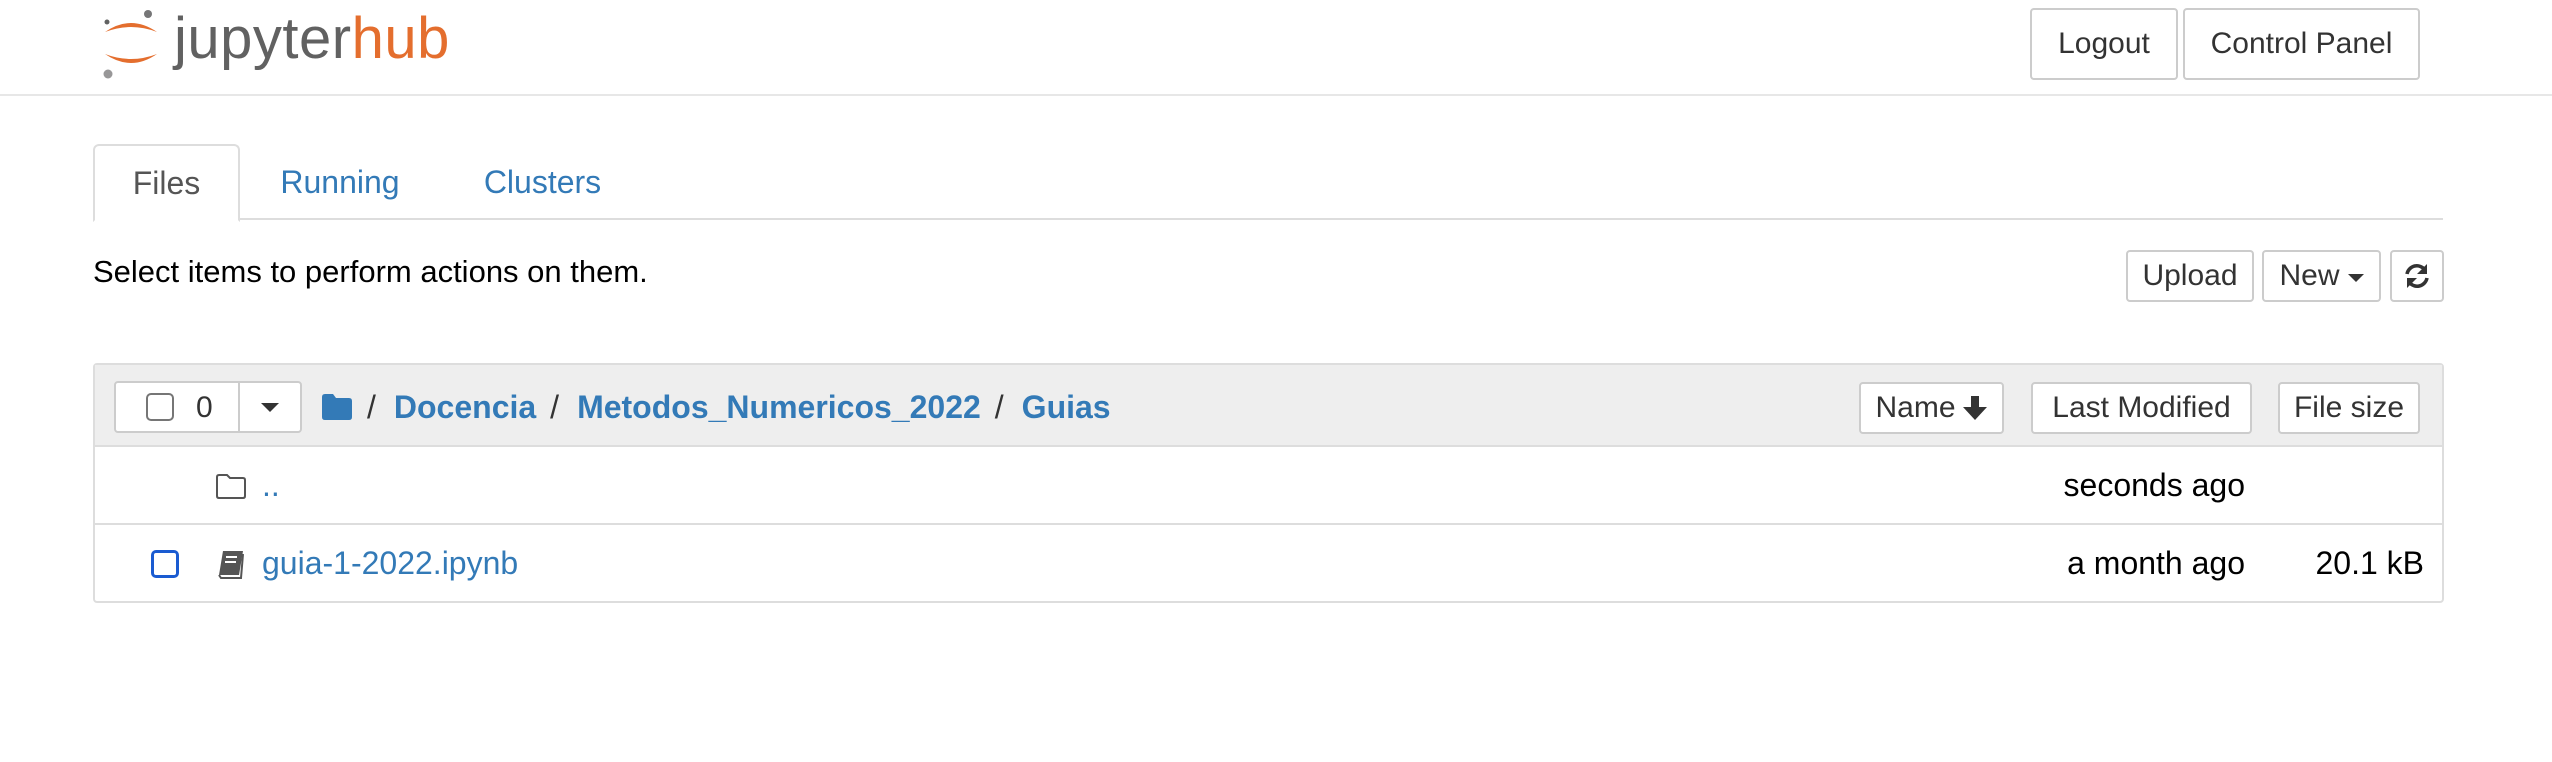 The width and height of the screenshot is (2552, 762). What do you see at coordinates (2349, 408) in the screenshot?
I see `sort-by-file-size-button: File size` at bounding box center [2349, 408].